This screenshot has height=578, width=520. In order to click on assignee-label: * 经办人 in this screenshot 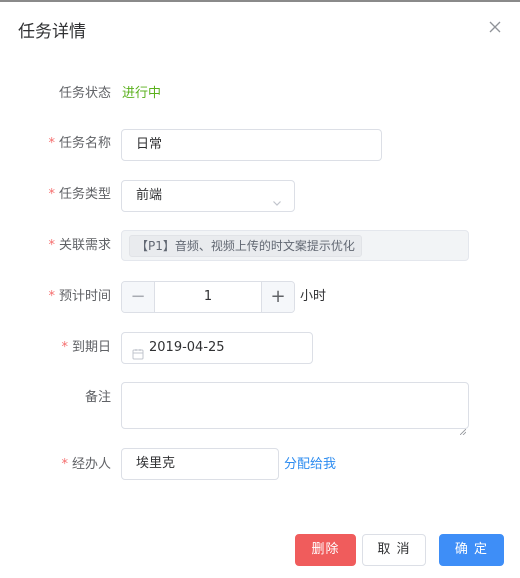, I will do `click(86, 465)`.